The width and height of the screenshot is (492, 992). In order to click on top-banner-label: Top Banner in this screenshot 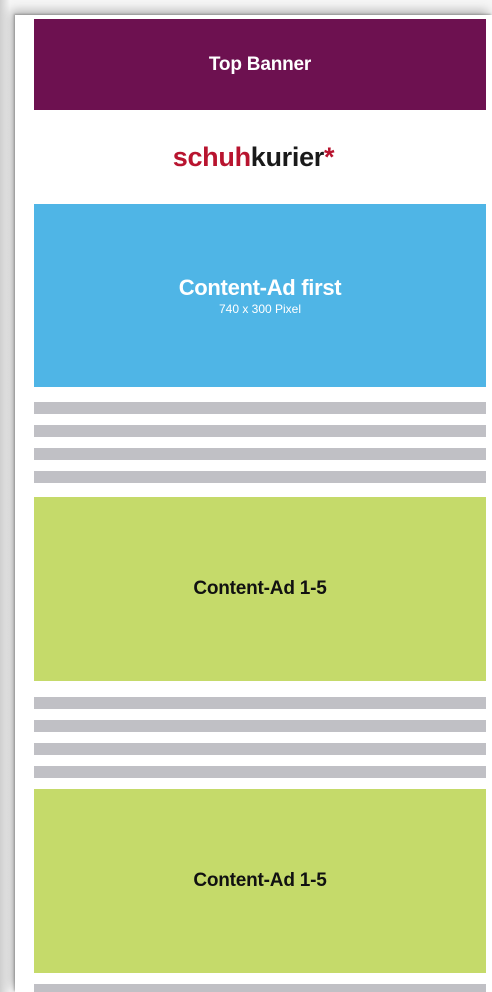, I will do `click(260, 64)`.